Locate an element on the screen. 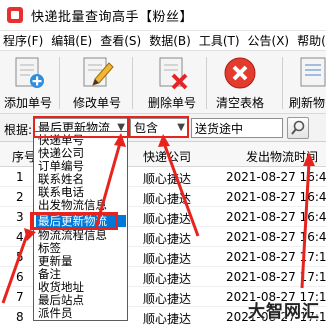 Image resolution: width=326 pixels, height=325 pixels. row-index: 1 is located at coordinates (20, 177).